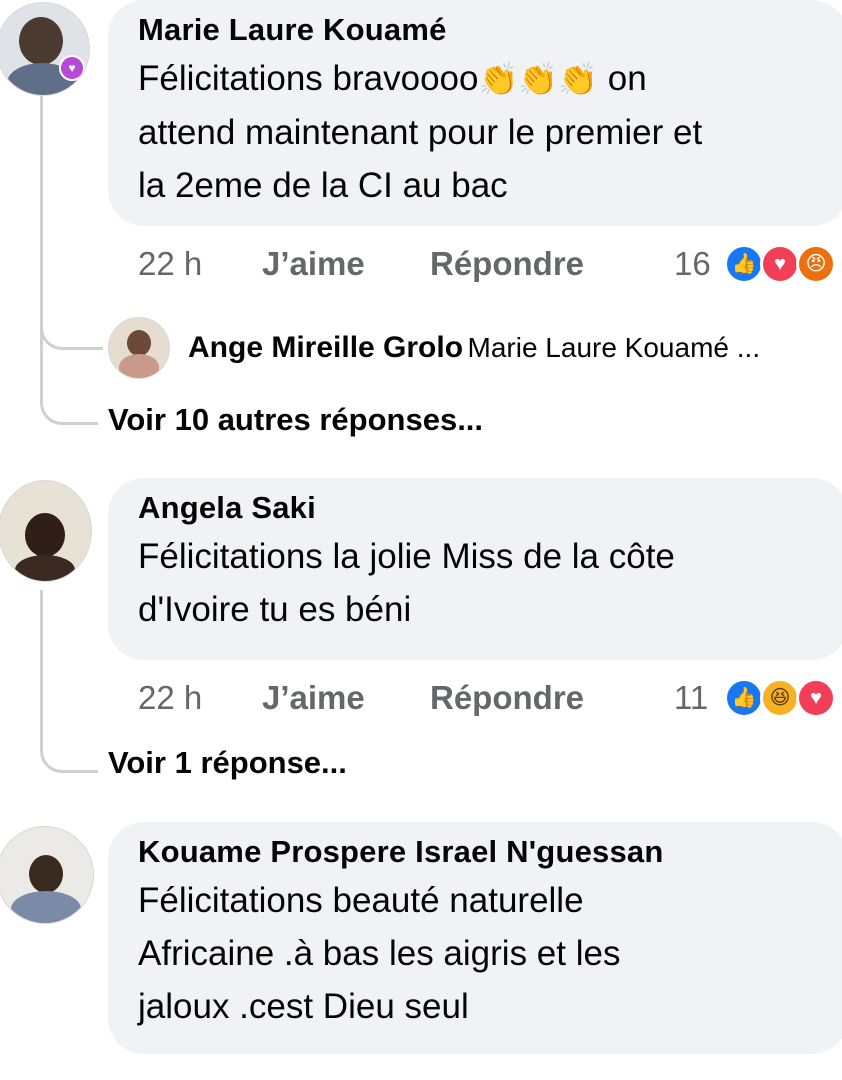 This screenshot has width=842, height=1080. Describe the element at coordinates (538, 79) in the screenshot. I see `clapping-hands-icon: 👏👏👏` at that location.